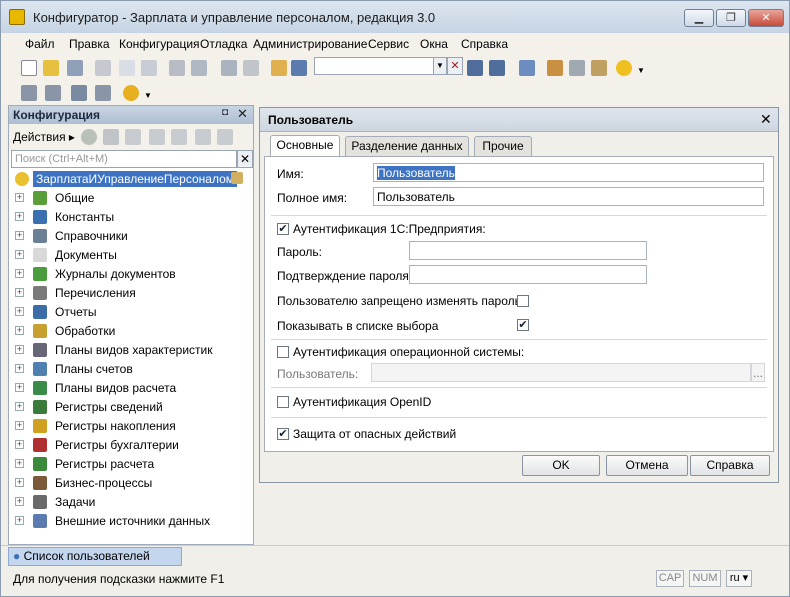  Describe the element at coordinates (131, 464) in the screenshot. I see `tree-item: + Регистры расчета` at that location.